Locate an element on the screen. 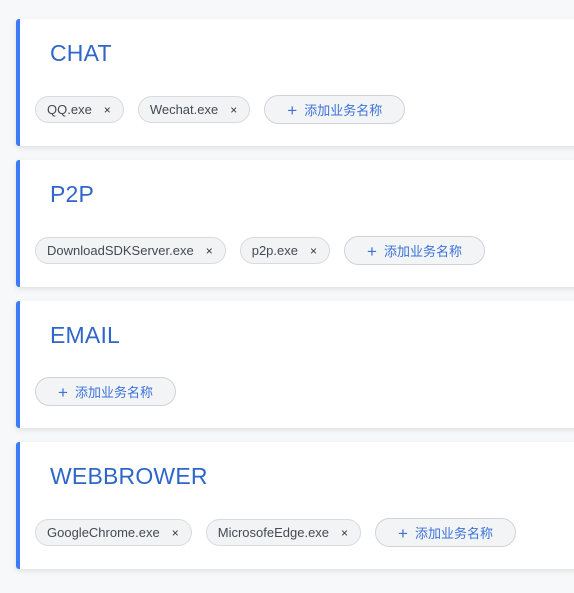  category-title: EMAIL is located at coordinates (85, 335).